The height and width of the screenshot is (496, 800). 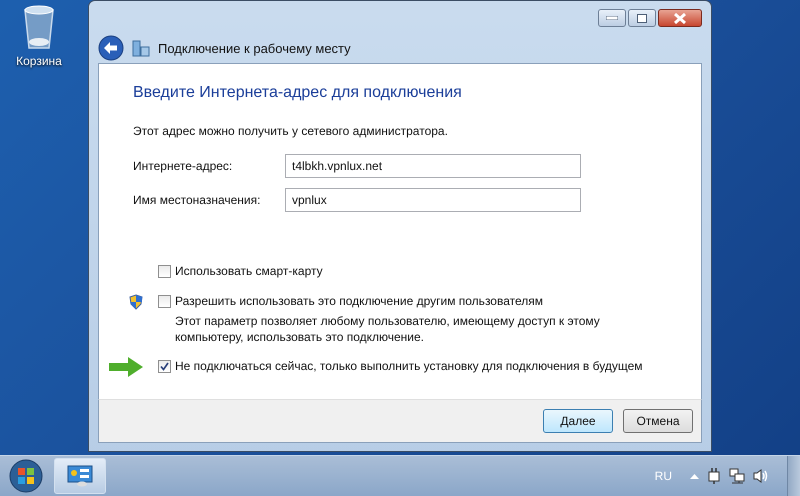 What do you see at coordinates (111, 48) in the screenshot?
I see `back-button` at bounding box center [111, 48].